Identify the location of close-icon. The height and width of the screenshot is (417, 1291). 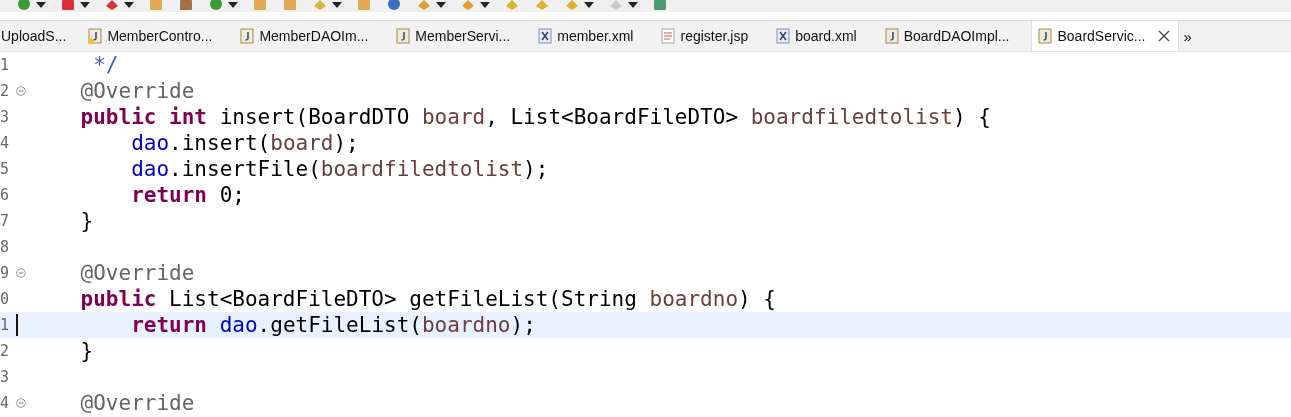
(1164, 36).